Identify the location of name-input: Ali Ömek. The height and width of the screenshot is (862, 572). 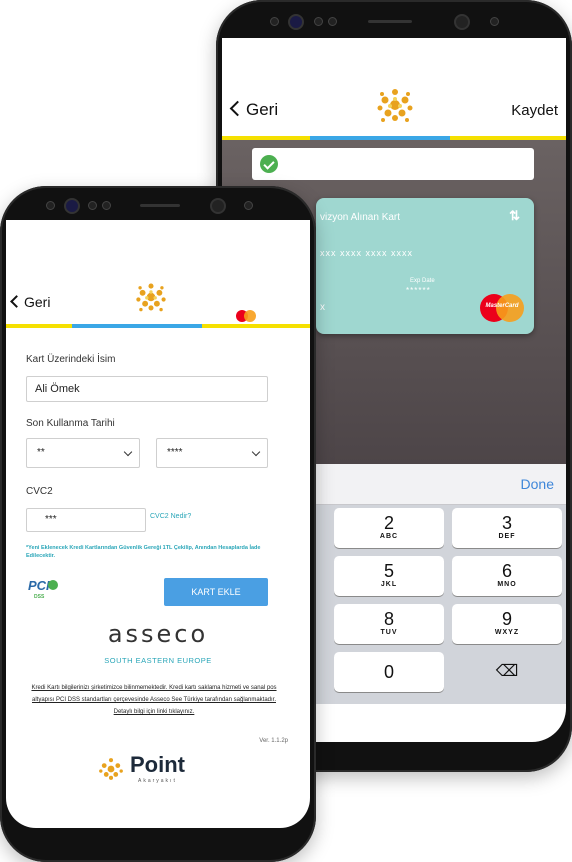
(147, 389).